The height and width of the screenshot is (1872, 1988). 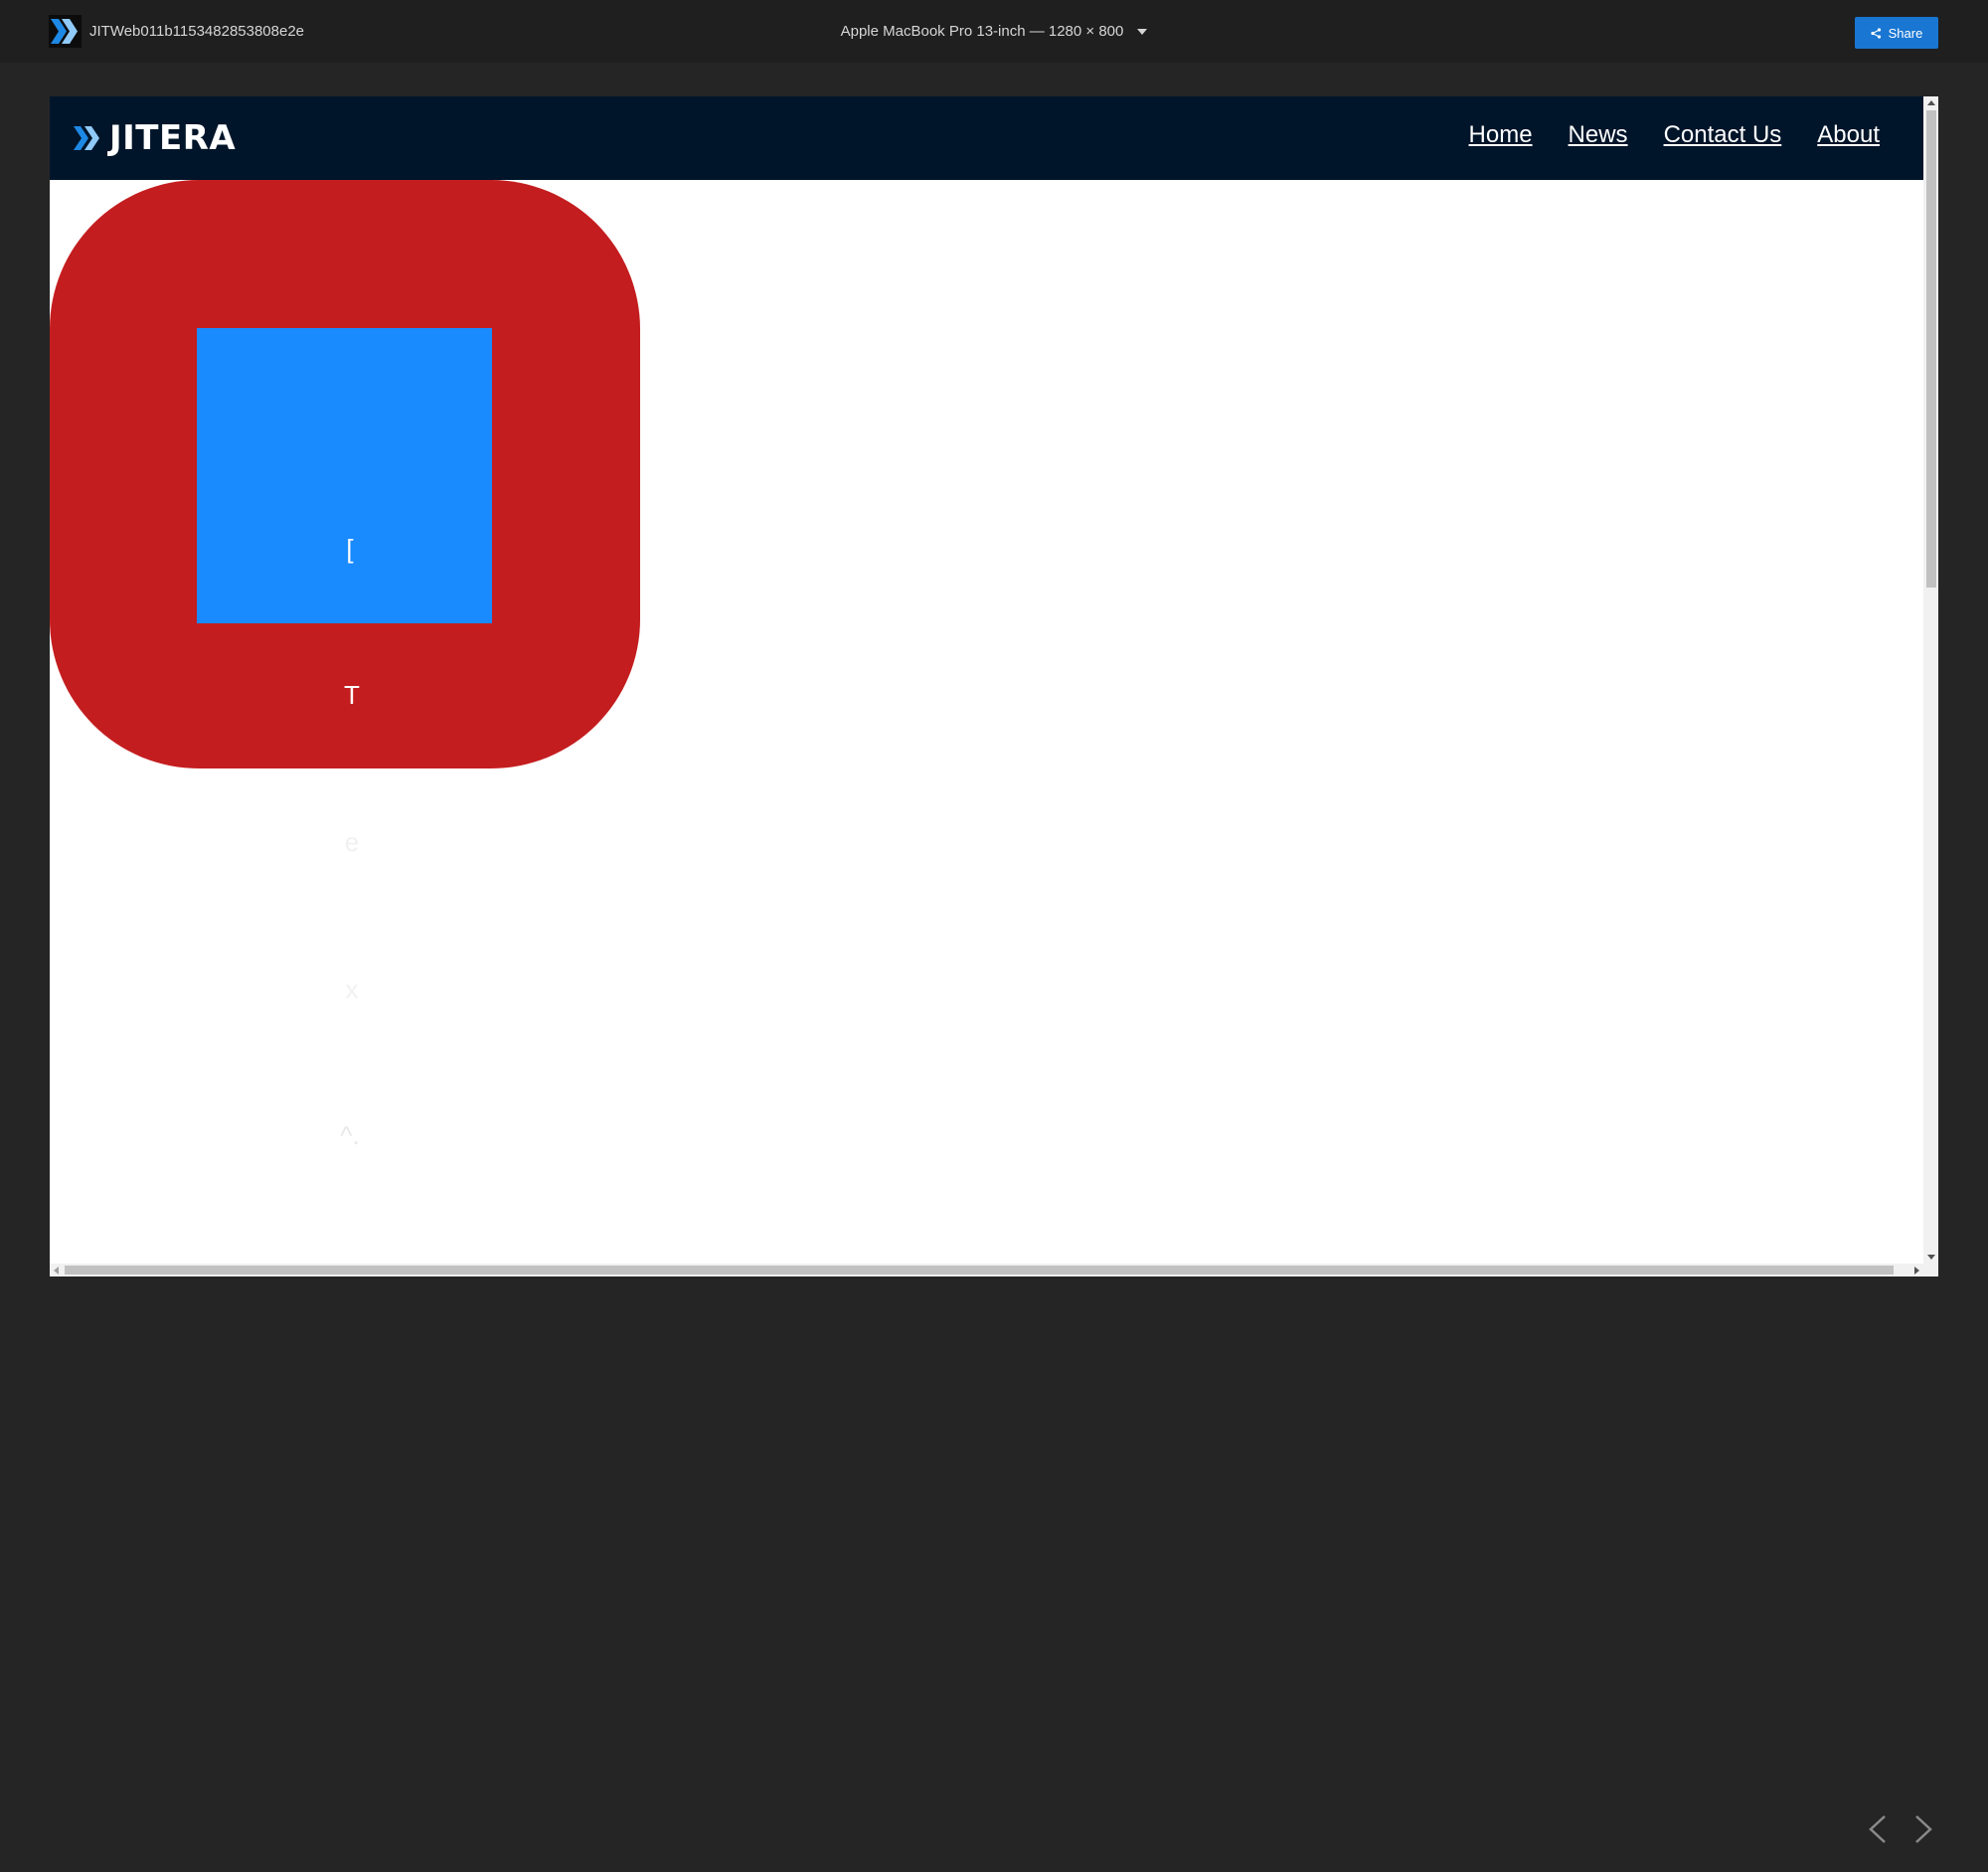 What do you see at coordinates (350, 549) in the screenshot?
I see `glyph-text: [` at bounding box center [350, 549].